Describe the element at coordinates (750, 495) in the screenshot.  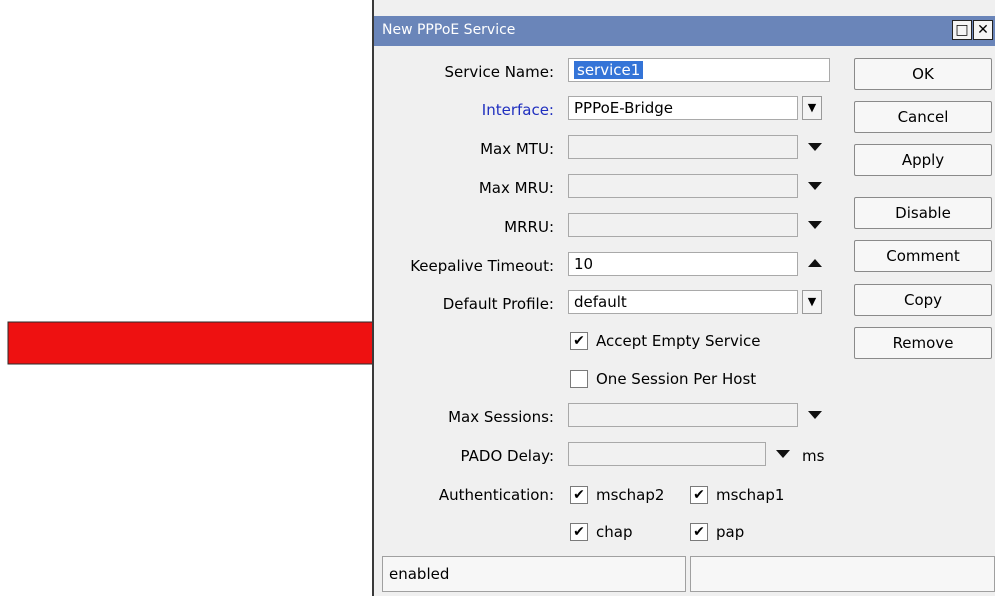
I see `mschap1-label: mschap1` at that location.